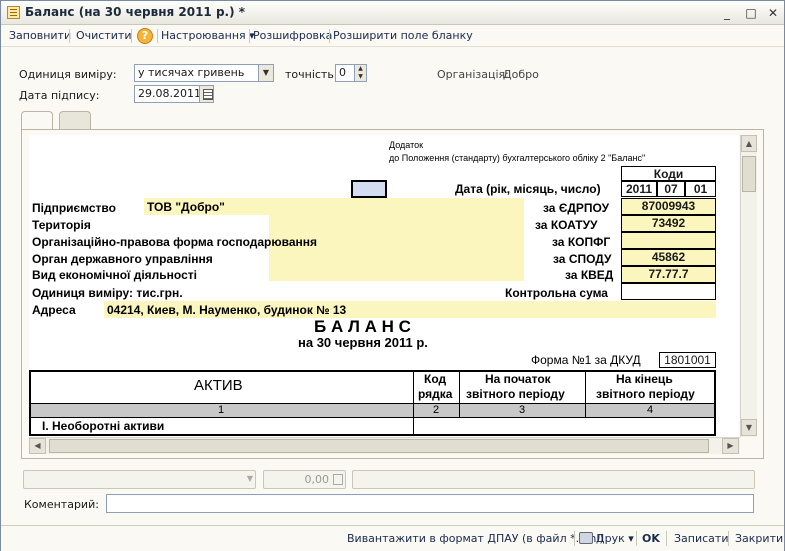  I want to click on asset-header: АКТИВ, so click(218, 385).